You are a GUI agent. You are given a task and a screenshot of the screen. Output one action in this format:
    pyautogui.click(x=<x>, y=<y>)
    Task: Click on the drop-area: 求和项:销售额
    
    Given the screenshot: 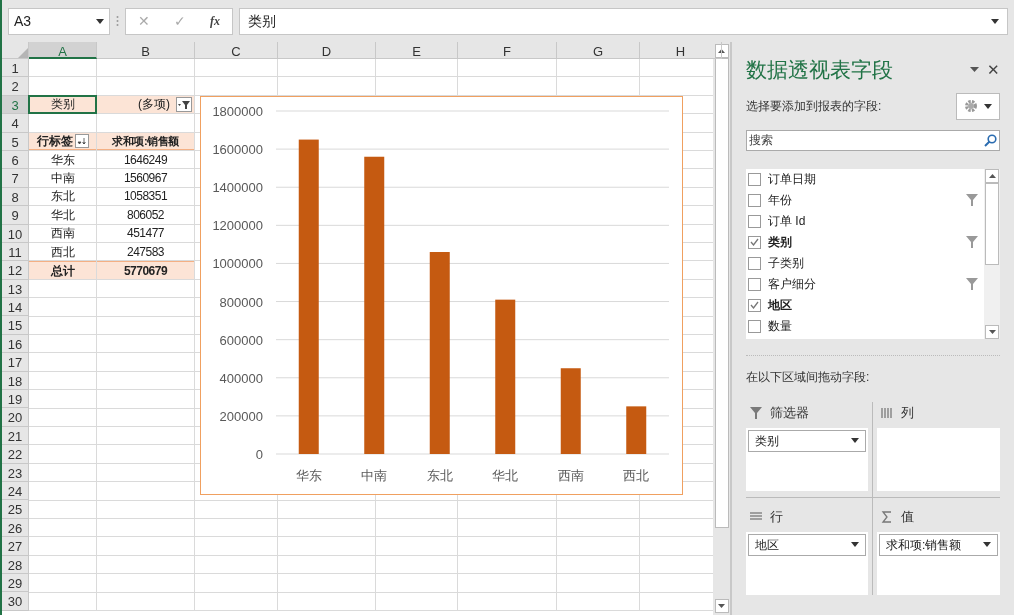 What is the action you would take?
    pyautogui.click(x=938, y=563)
    